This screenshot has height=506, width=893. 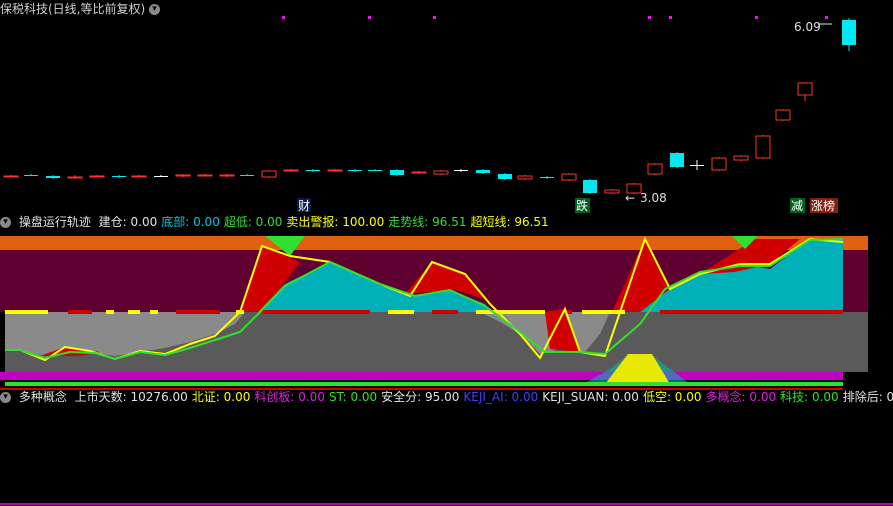 What do you see at coordinates (823, 205) in the screenshot?
I see `marker-zhangbang: 涨榜` at bounding box center [823, 205].